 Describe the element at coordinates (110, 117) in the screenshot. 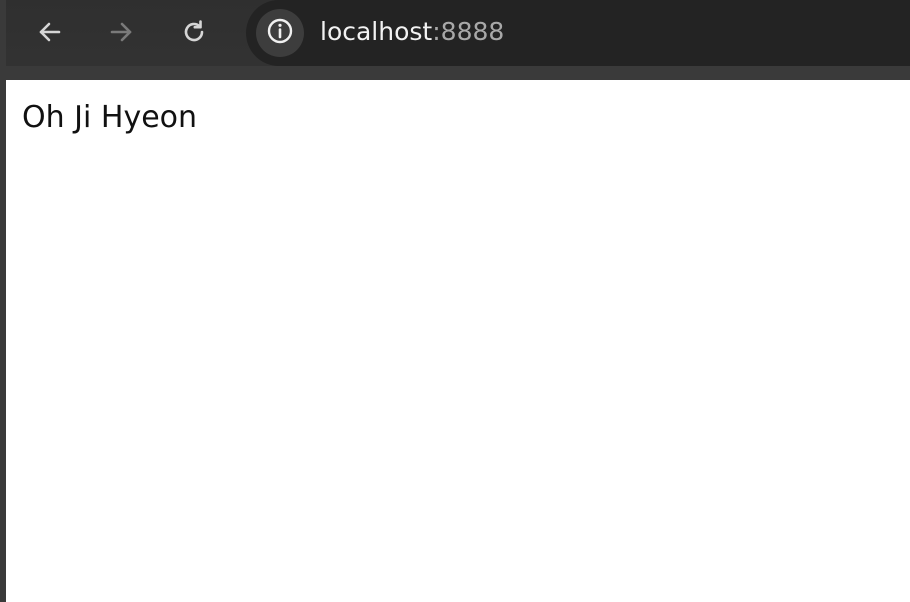

I see `page-text: Oh Ji Hyeon` at that location.